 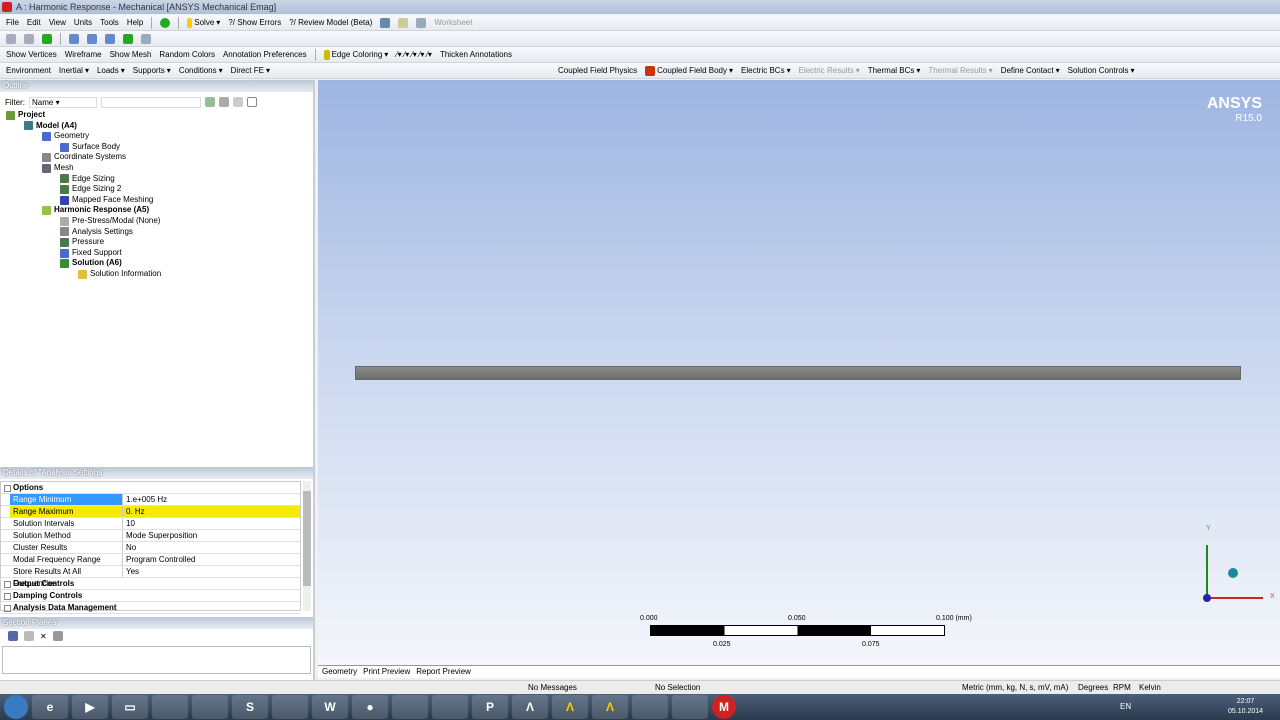 I want to click on analysis-data-management-group: Analysis Data Management, so click(x=150, y=608).